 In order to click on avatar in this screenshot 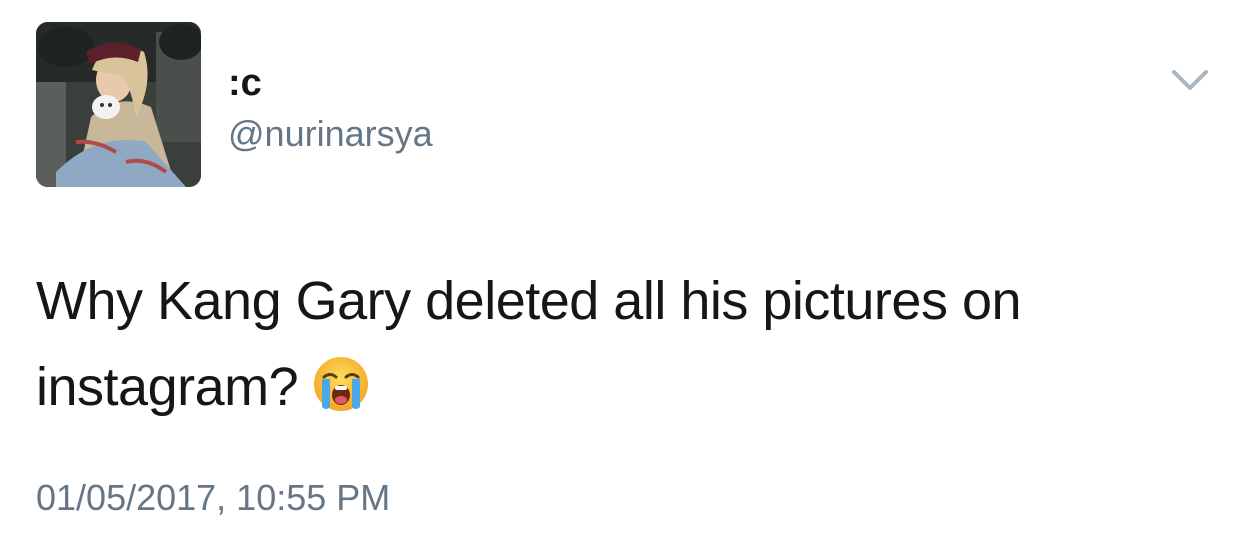, I will do `click(118, 104)`.